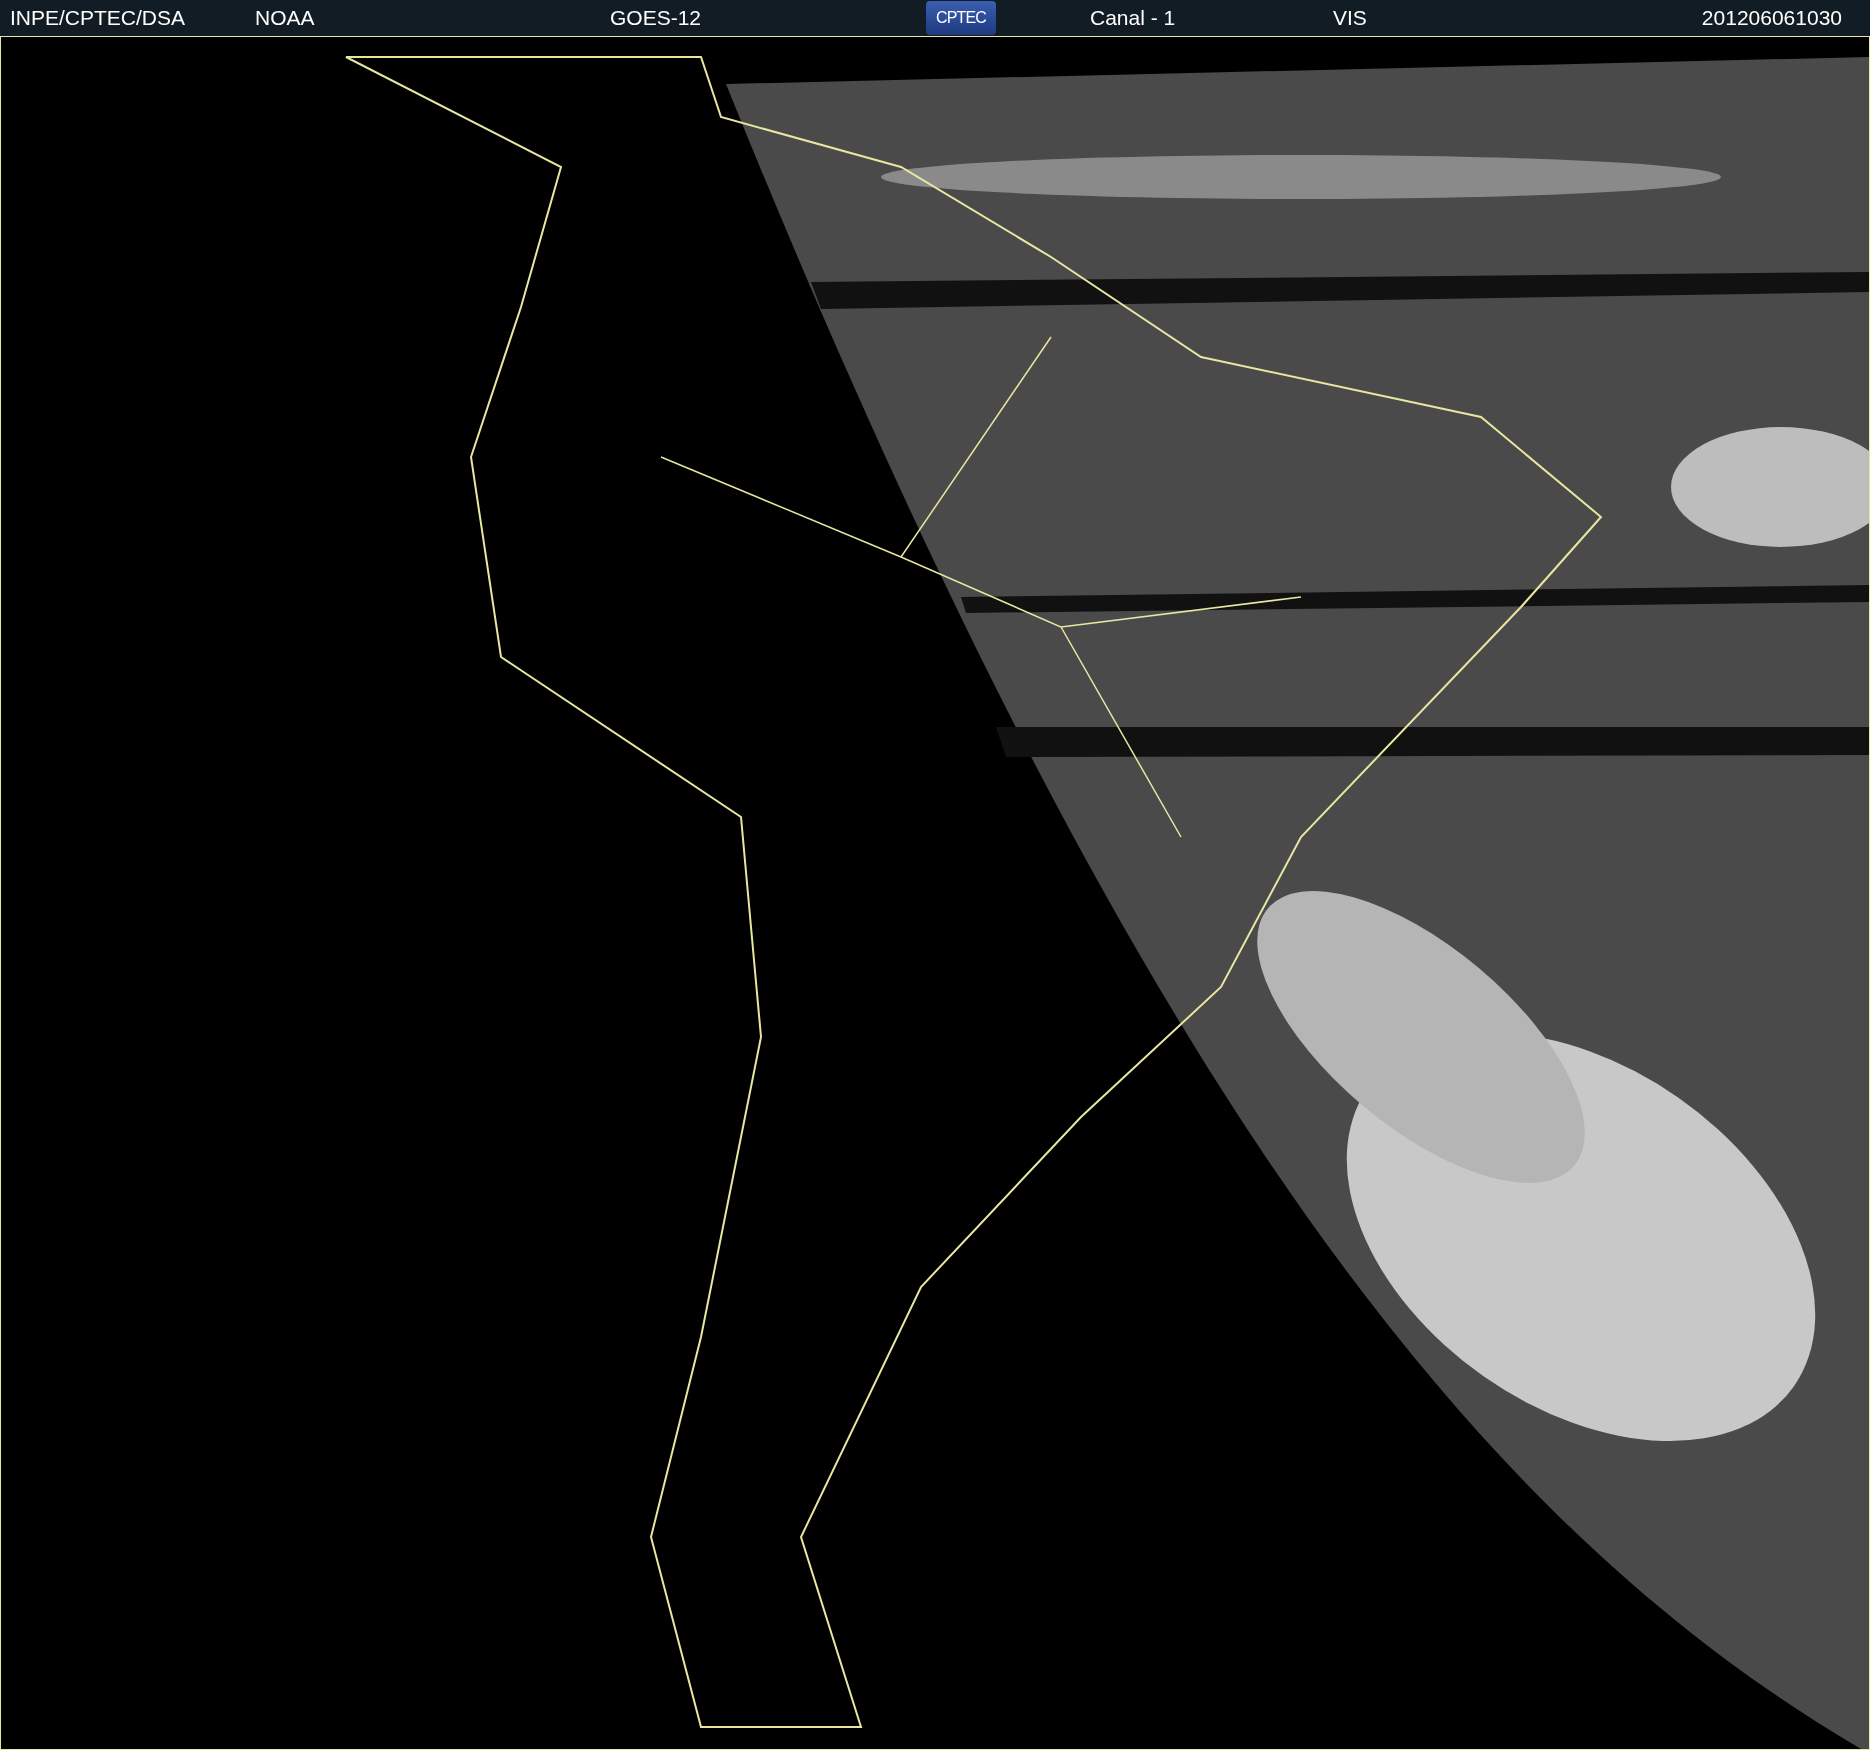 The height and width of the screenshot is (1750, 1870). Describe the element at coordinates (98, 18) in the screenshot. I see `header-label: INPE/CPTEC/DSA` at that location.